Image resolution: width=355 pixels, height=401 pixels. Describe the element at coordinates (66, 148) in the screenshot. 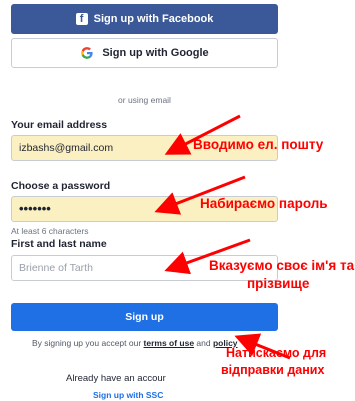

I see `email-value: izbashs@gmail.com` at that location.